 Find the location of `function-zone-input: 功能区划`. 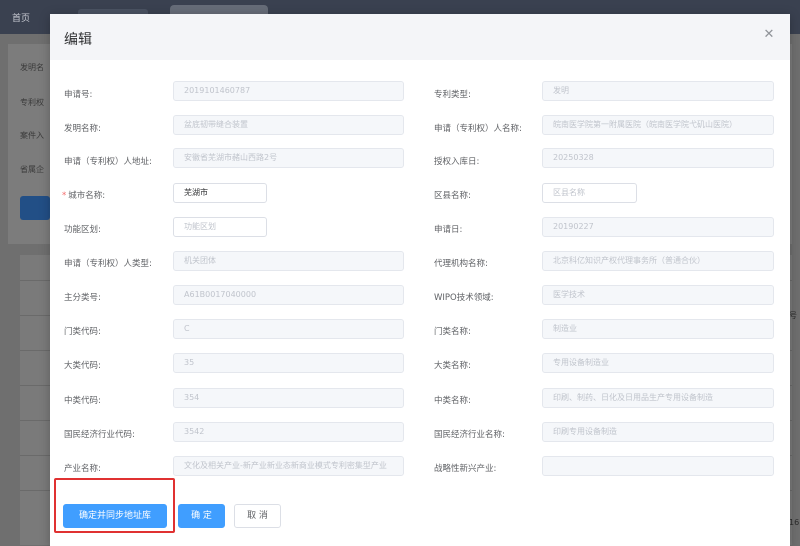

function-zone-input: 功能区划 is located at coordinates (220, 227).